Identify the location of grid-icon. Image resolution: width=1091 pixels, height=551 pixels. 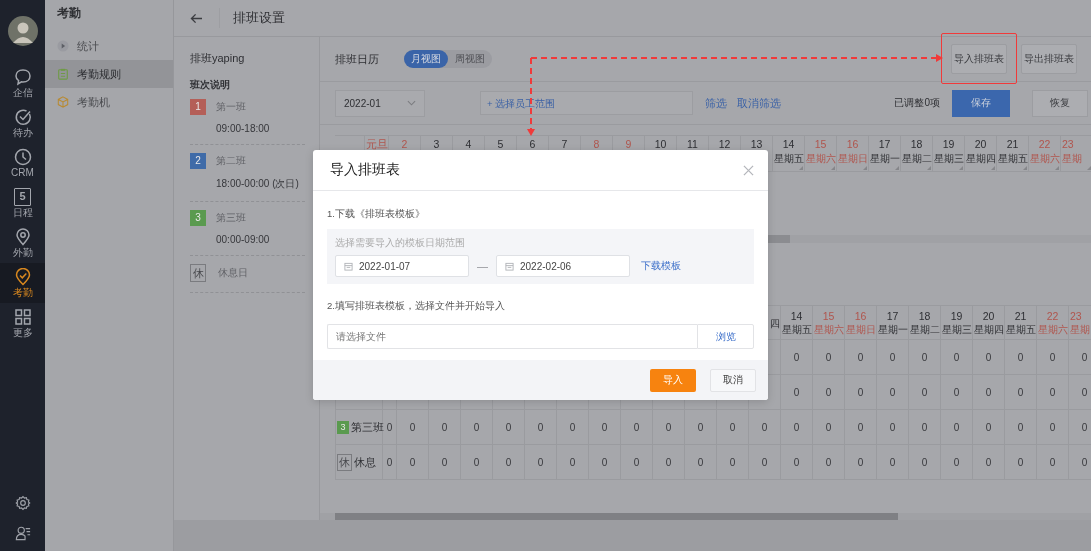
(22, 316).